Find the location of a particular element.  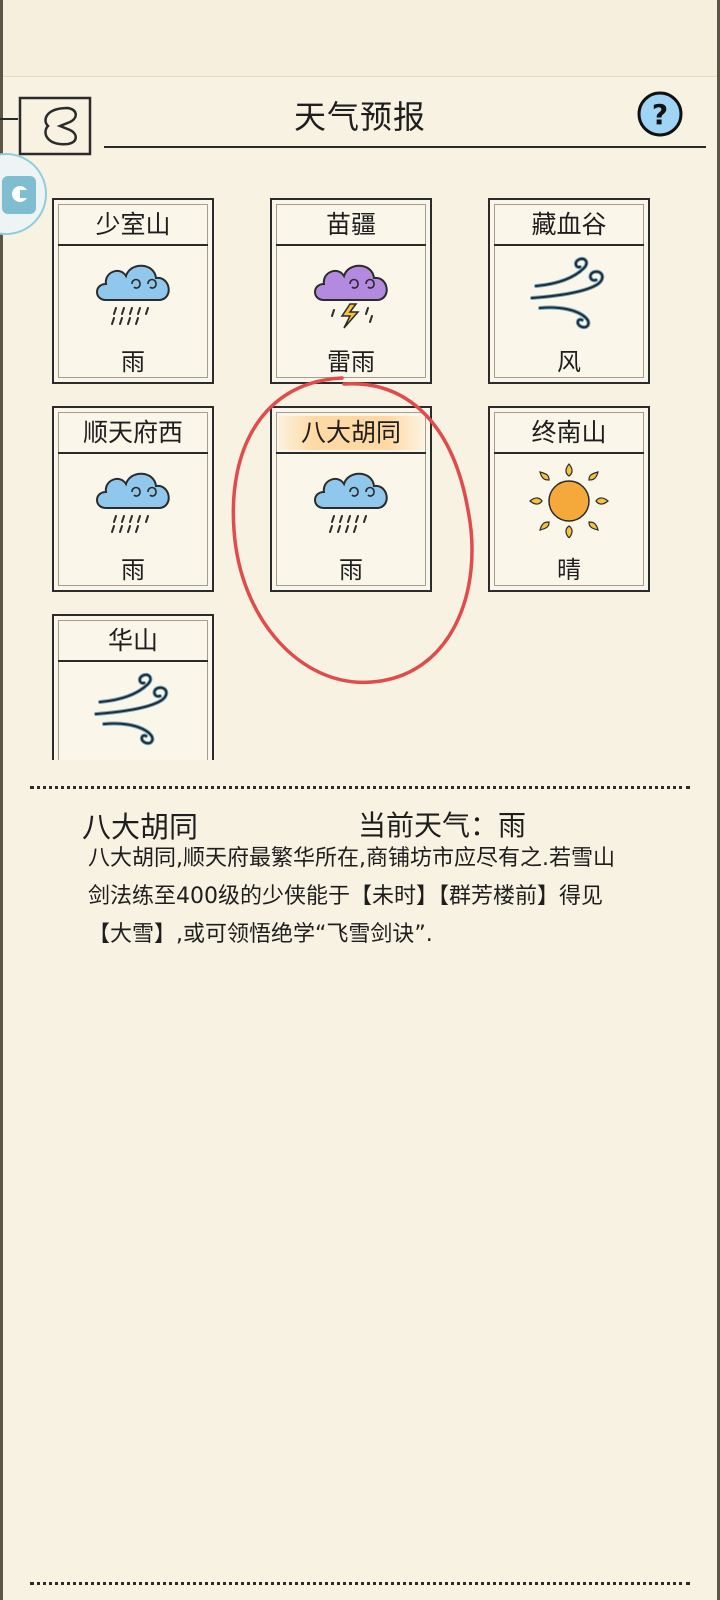

card-location-name: 顺天府西 is located at coordinates (132, 432).